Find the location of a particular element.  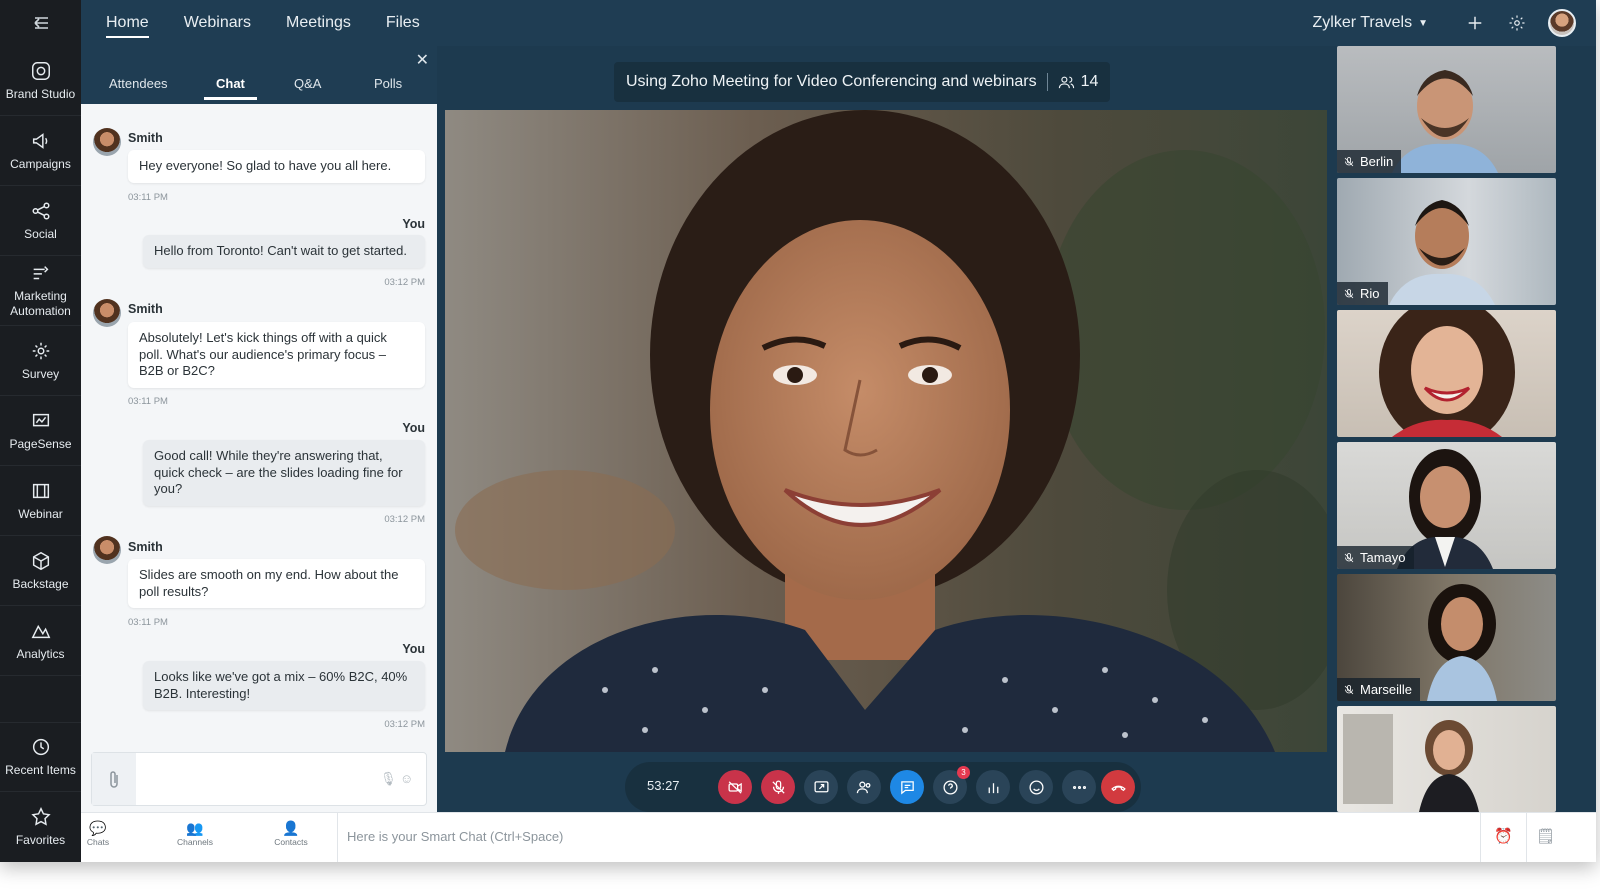

participants-icon is located at coordinates (1066, 82).